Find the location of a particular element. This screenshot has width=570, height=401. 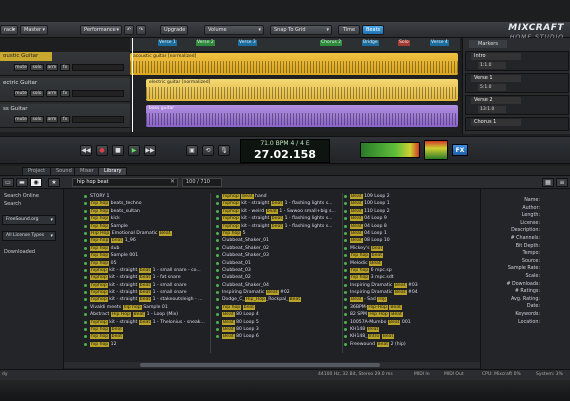

library-item: hip hop 3 mpc.sdt is located at coordinates (408, 277).